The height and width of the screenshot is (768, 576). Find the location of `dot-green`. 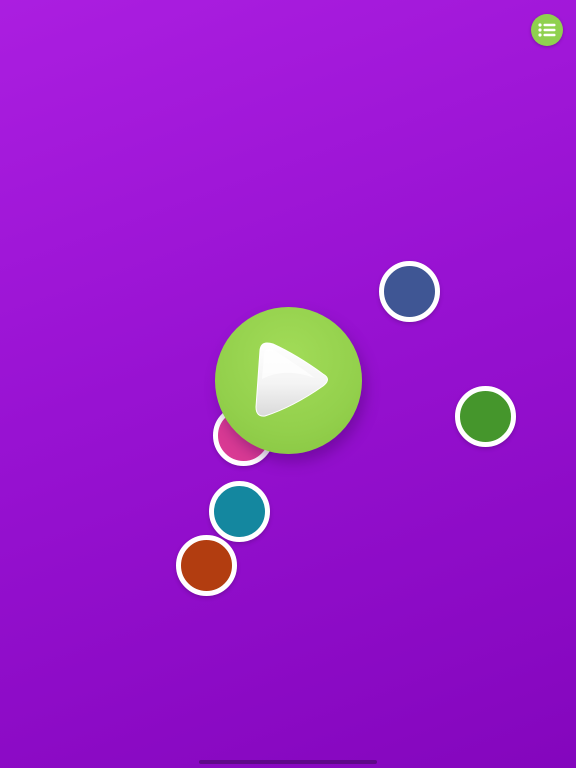

dot-green is located at coordinates (485, 416).